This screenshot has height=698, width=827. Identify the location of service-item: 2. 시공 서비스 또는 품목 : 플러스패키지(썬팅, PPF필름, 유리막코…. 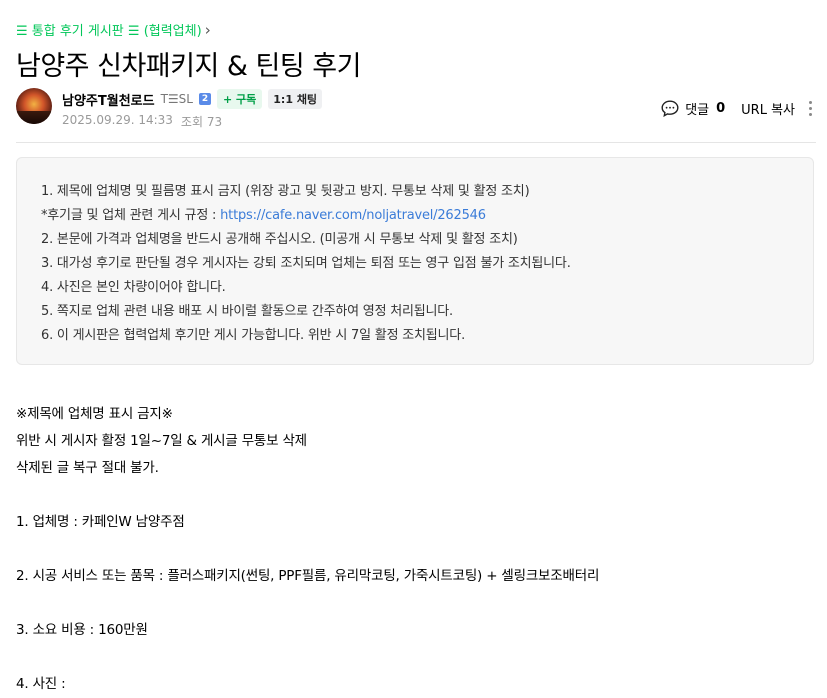
(308, 576).